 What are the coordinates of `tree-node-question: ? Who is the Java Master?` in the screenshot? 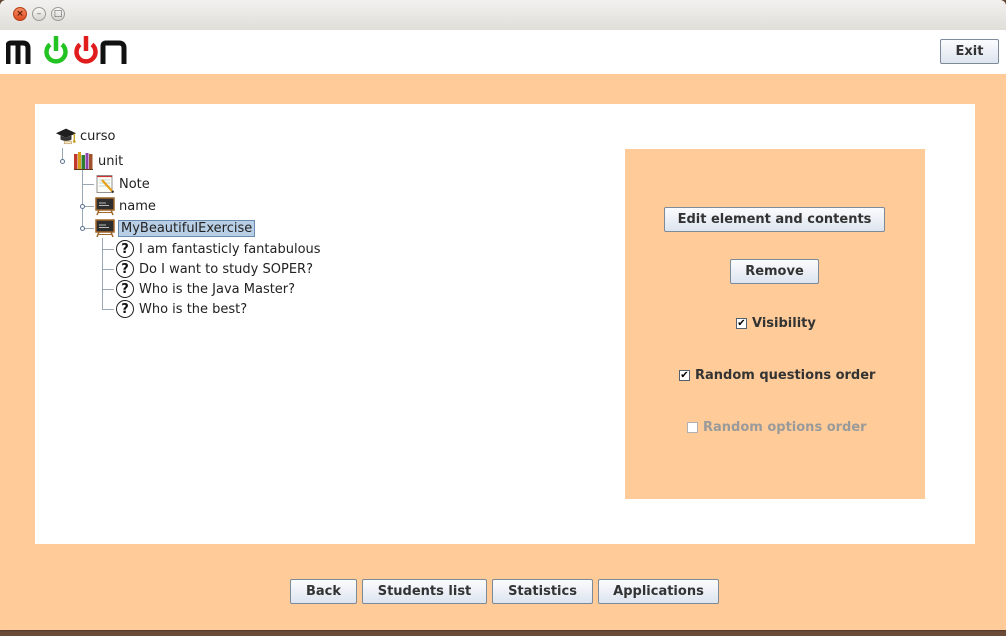 It's located at (204, 289).